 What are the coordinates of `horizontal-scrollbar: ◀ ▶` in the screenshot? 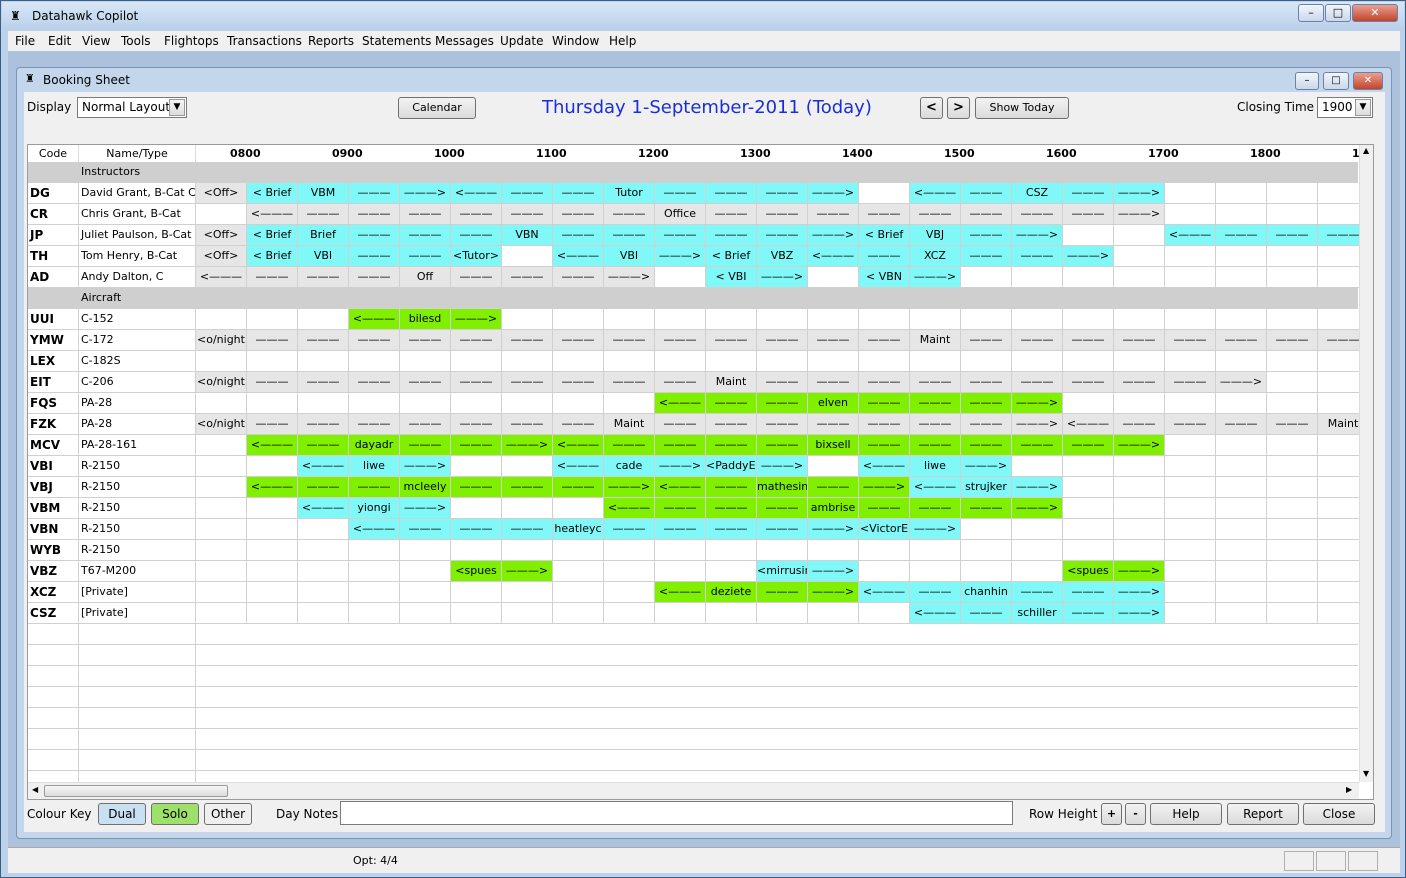 It's located at (693, 790).